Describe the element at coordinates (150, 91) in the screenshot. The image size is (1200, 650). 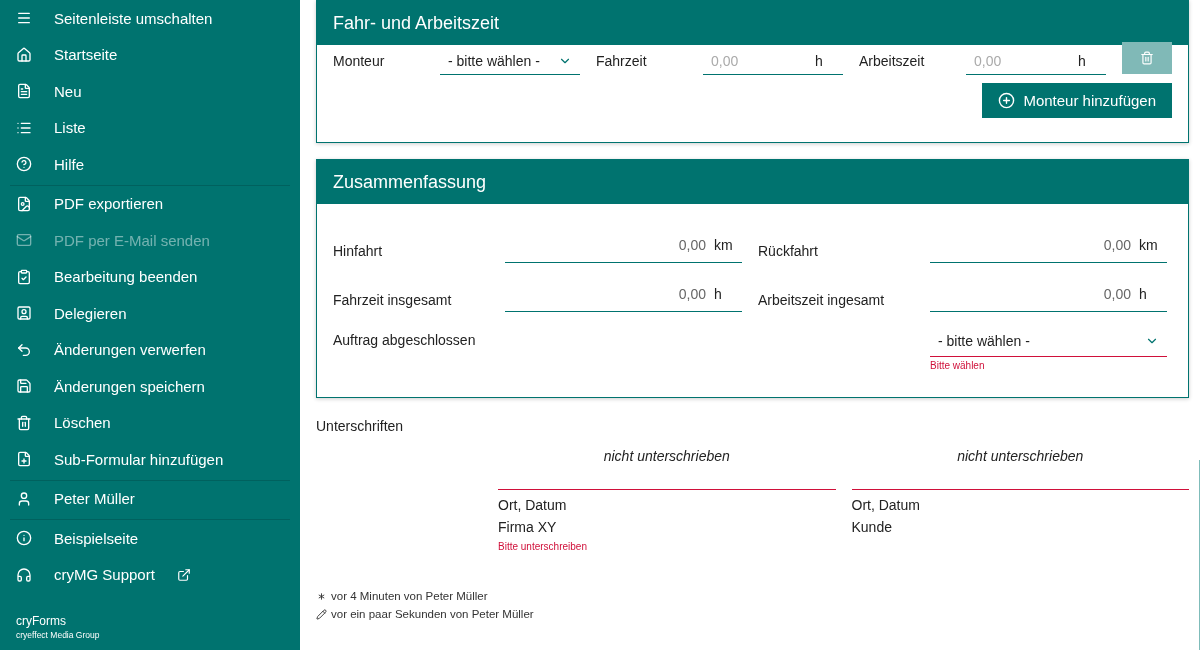
I see `sidebar-item: Neu` at that location.